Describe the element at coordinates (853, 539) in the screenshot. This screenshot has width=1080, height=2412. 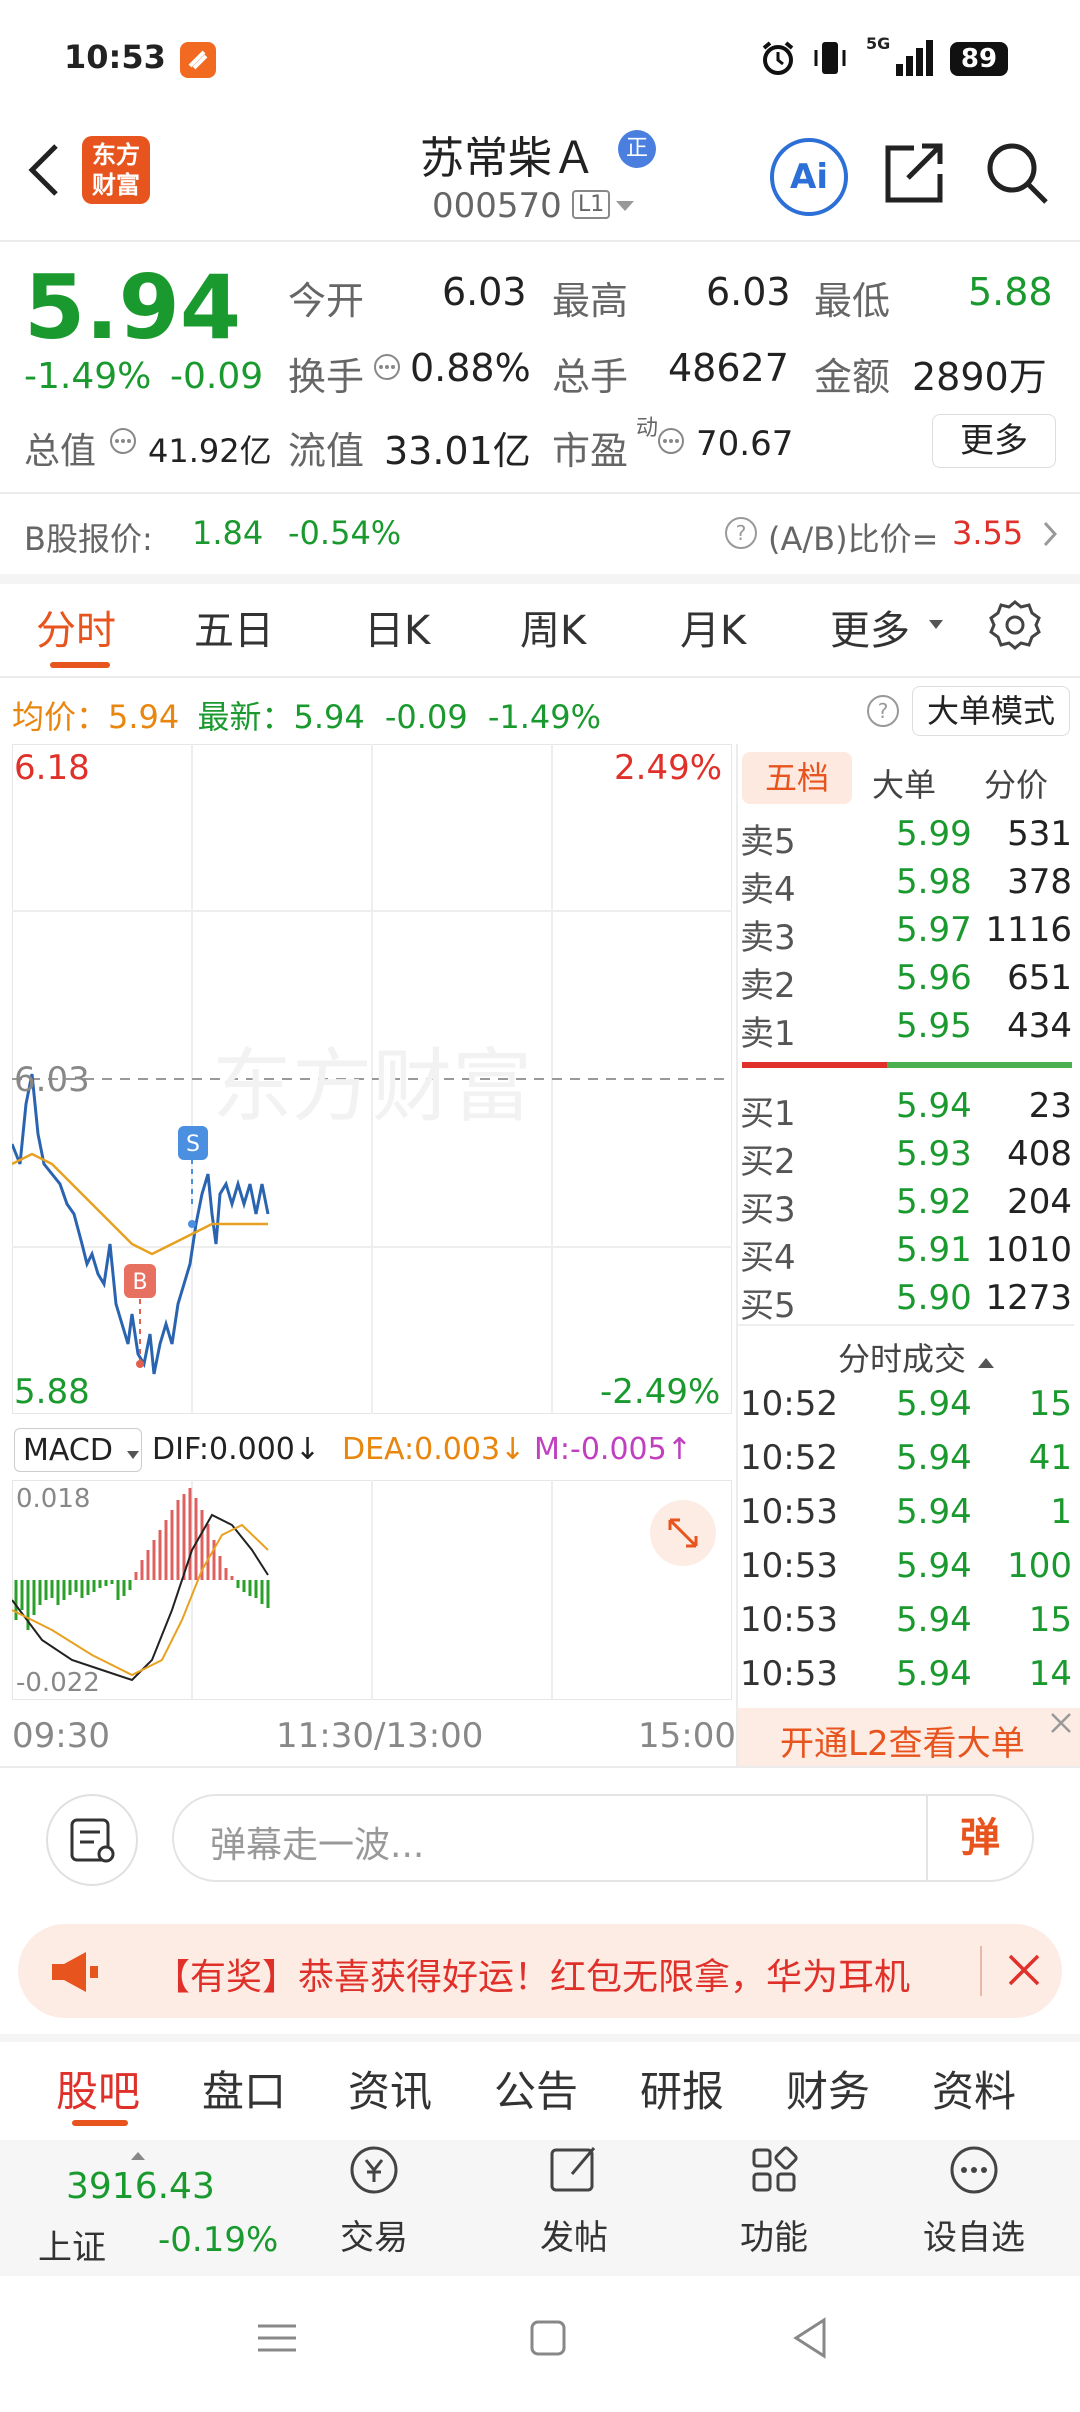
I see `ab-ratio-label: (A/B)比价=` at that location.